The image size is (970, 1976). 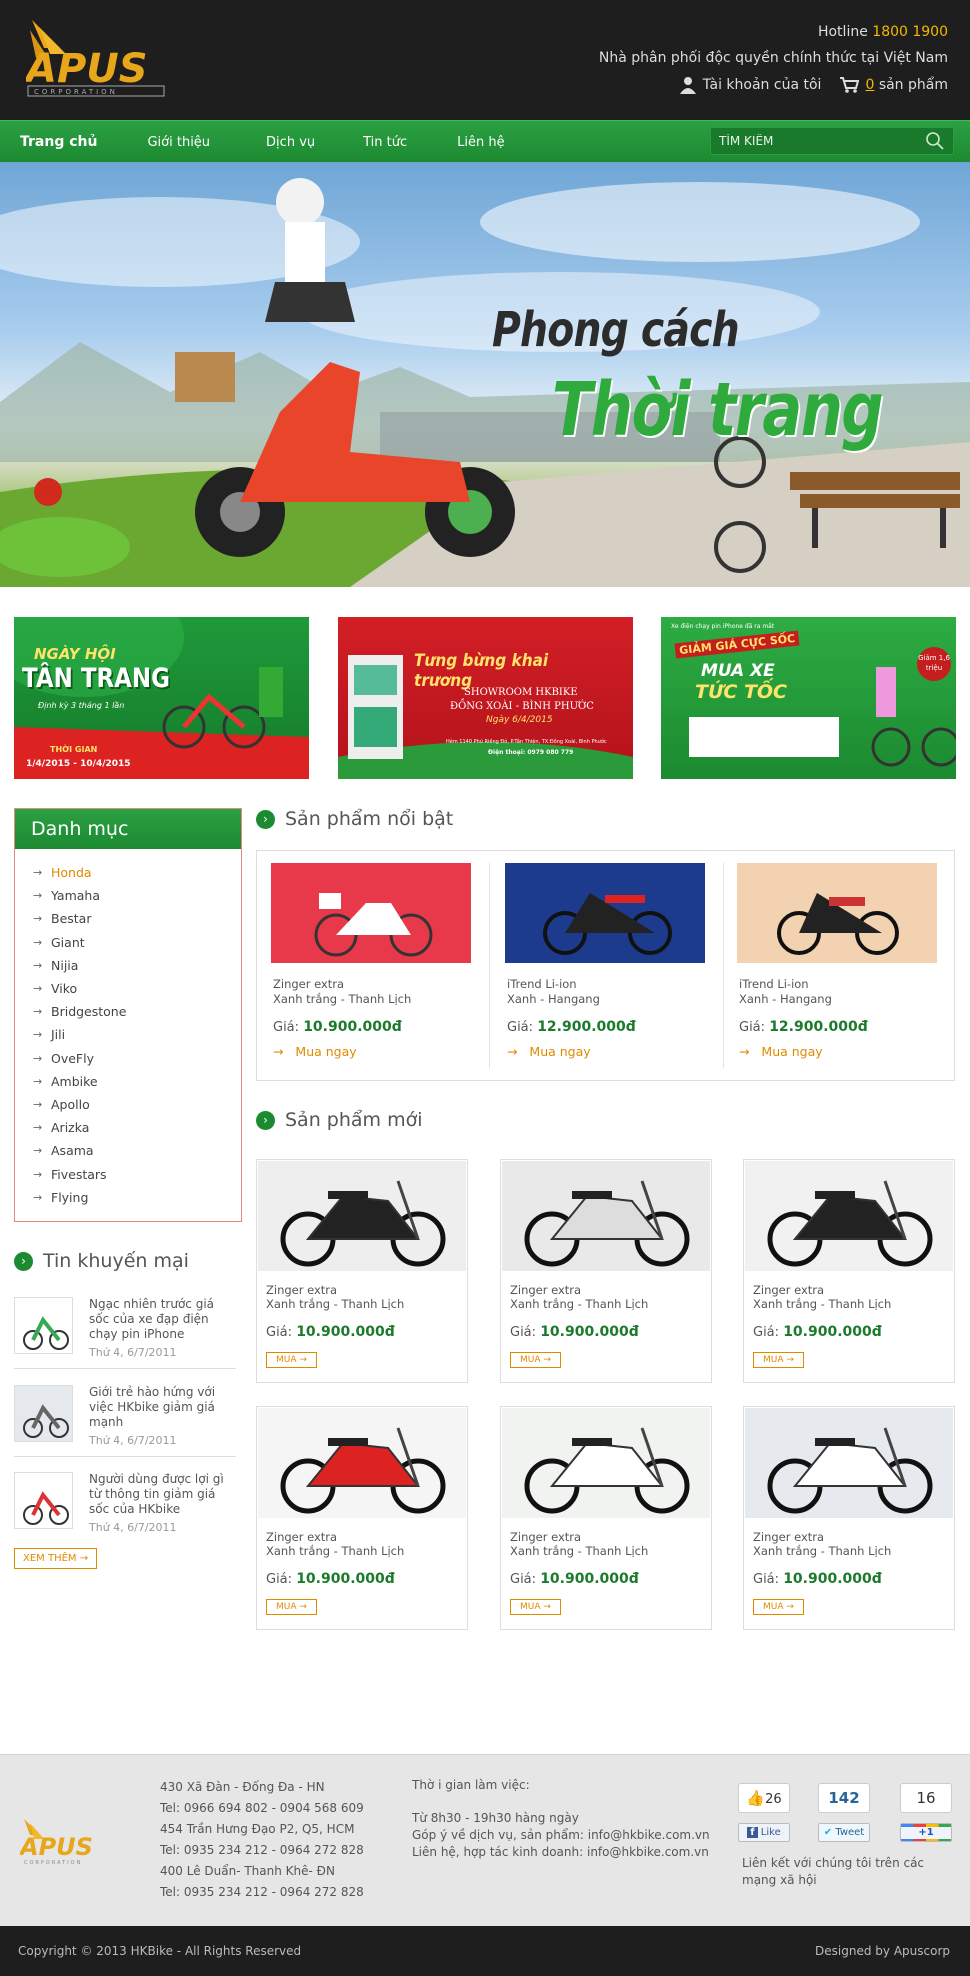 What do you see at coordinates (137, 988) in the screenshot?
I see `category-item: → Viko` at bounding box center [137, 988].